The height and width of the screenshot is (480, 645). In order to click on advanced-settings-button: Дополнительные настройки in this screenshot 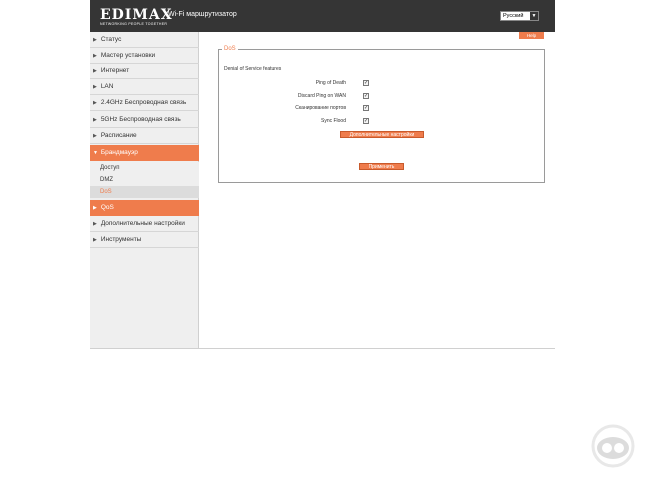, I will do `click(382, 134)`.